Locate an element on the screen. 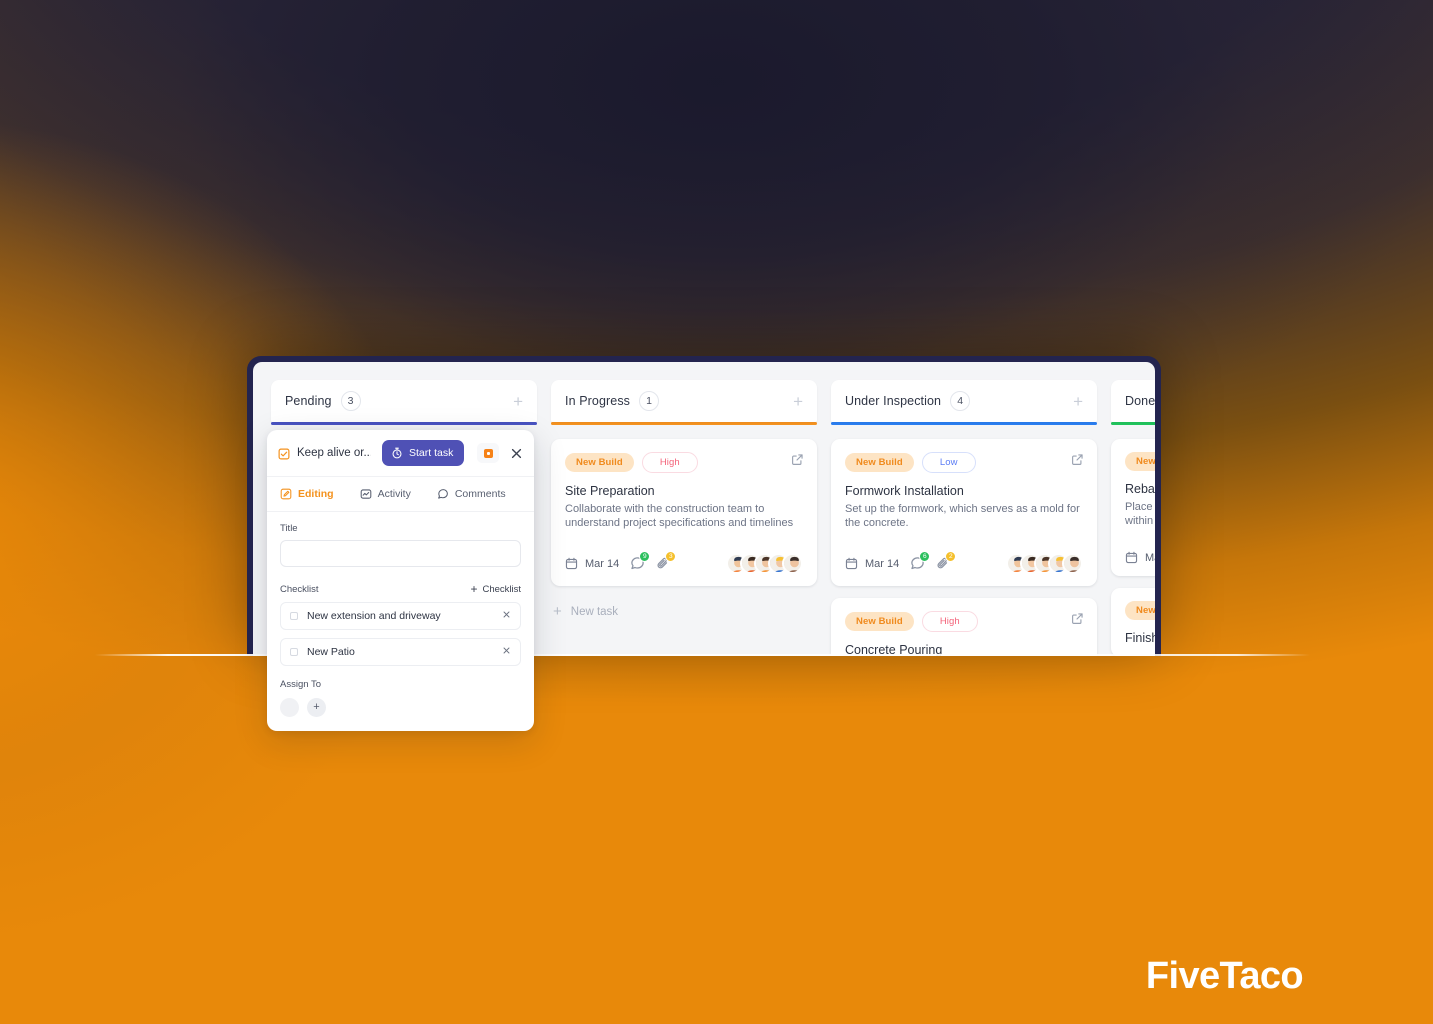  column-header: Under Inspection 4 + is located at coordinates (964, 401).